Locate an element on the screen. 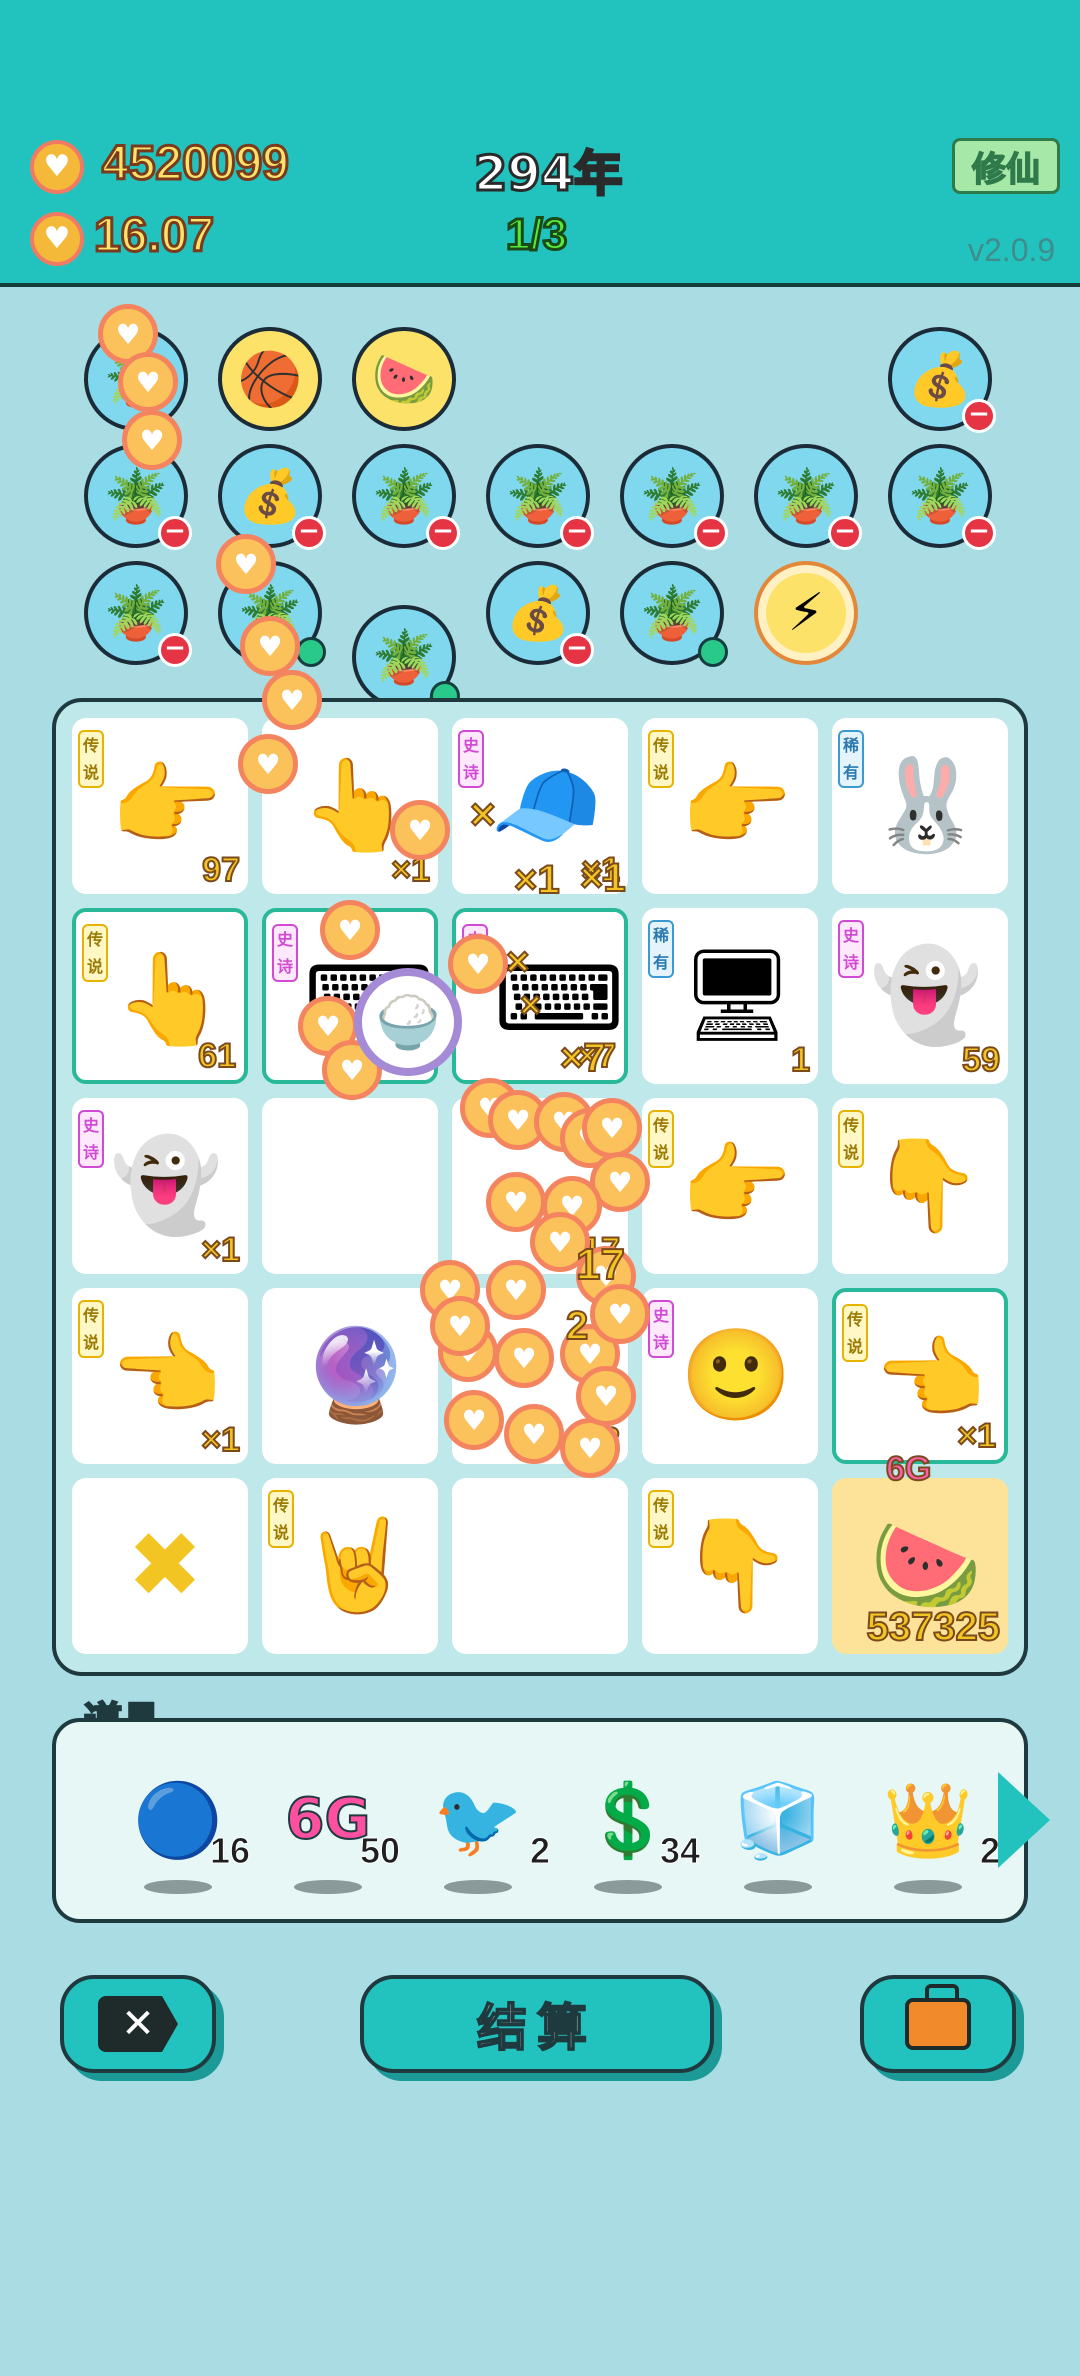 This screenshot has height=2376, width=1080. cell-pointing-hand: 传说 👆 61 is located at coordinates (160, 996).